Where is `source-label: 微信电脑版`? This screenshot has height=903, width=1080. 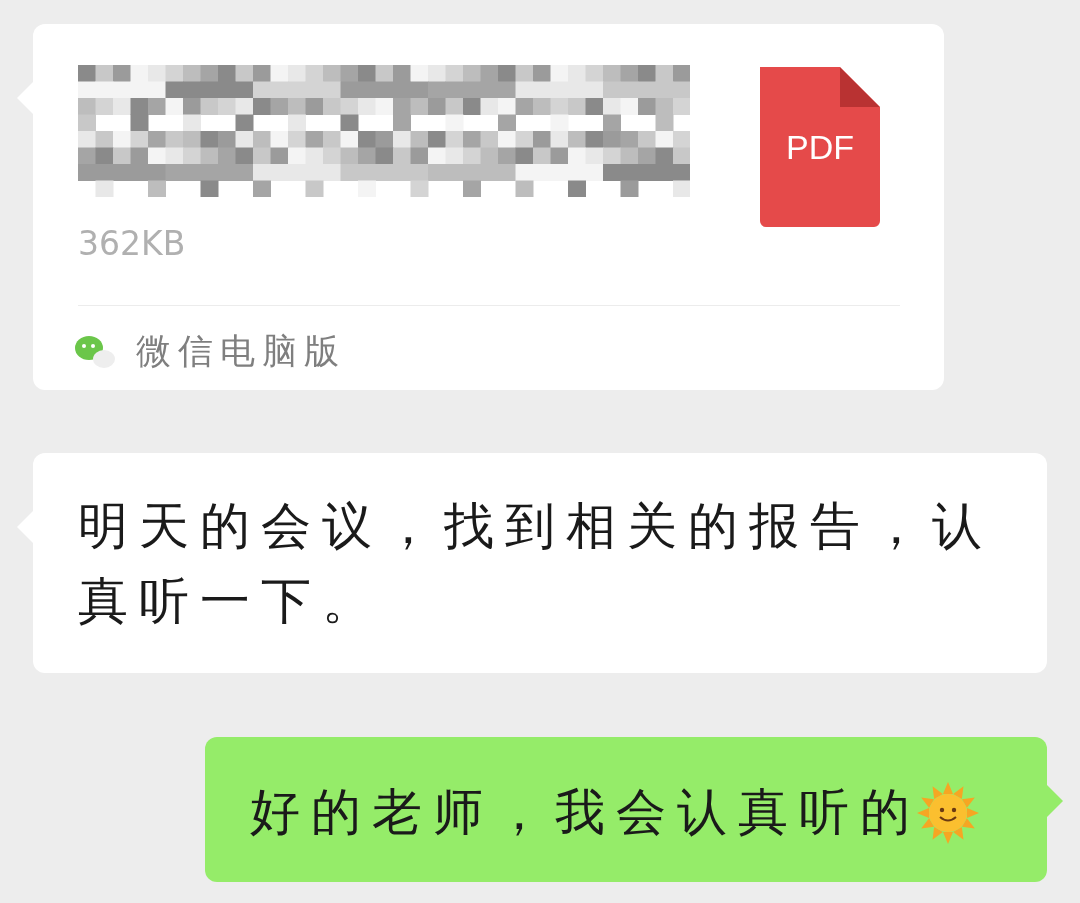 source-label: 微信电脑版 is located at coordinates (241, 351).